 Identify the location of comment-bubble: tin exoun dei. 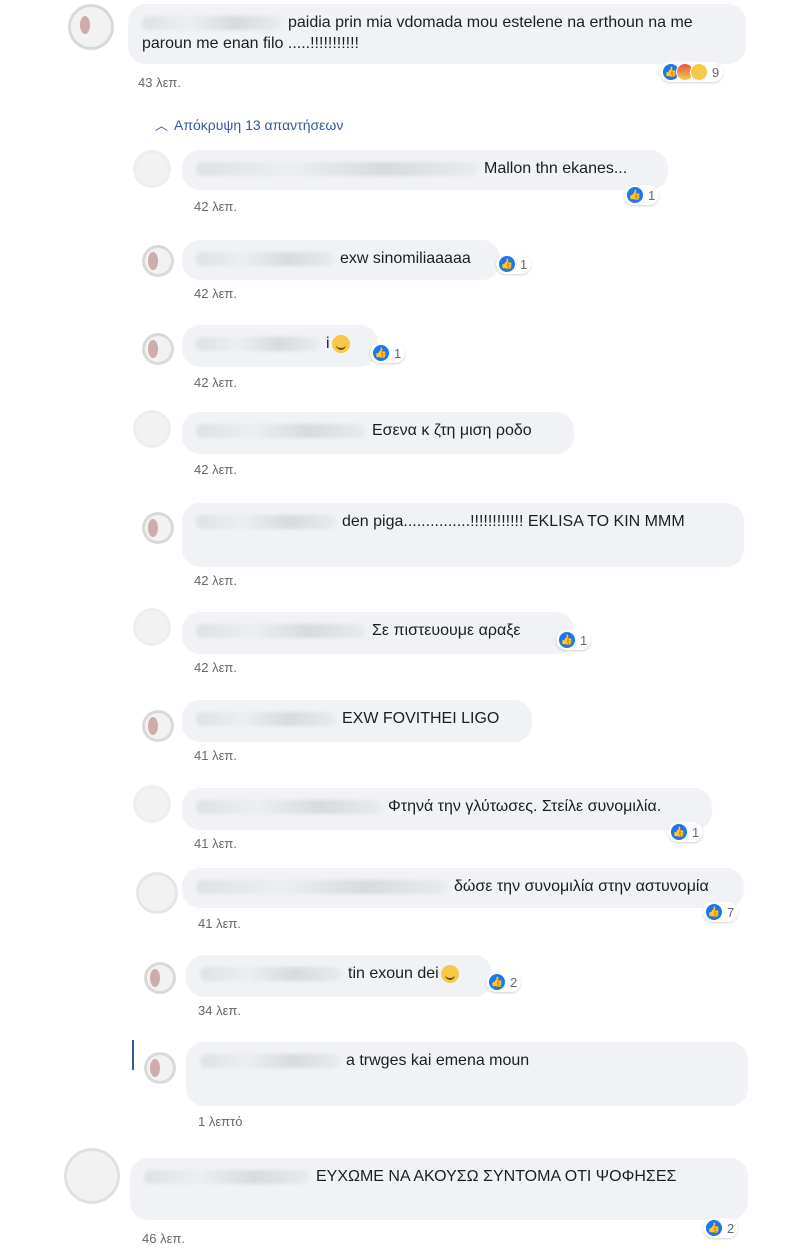
(339, 976).